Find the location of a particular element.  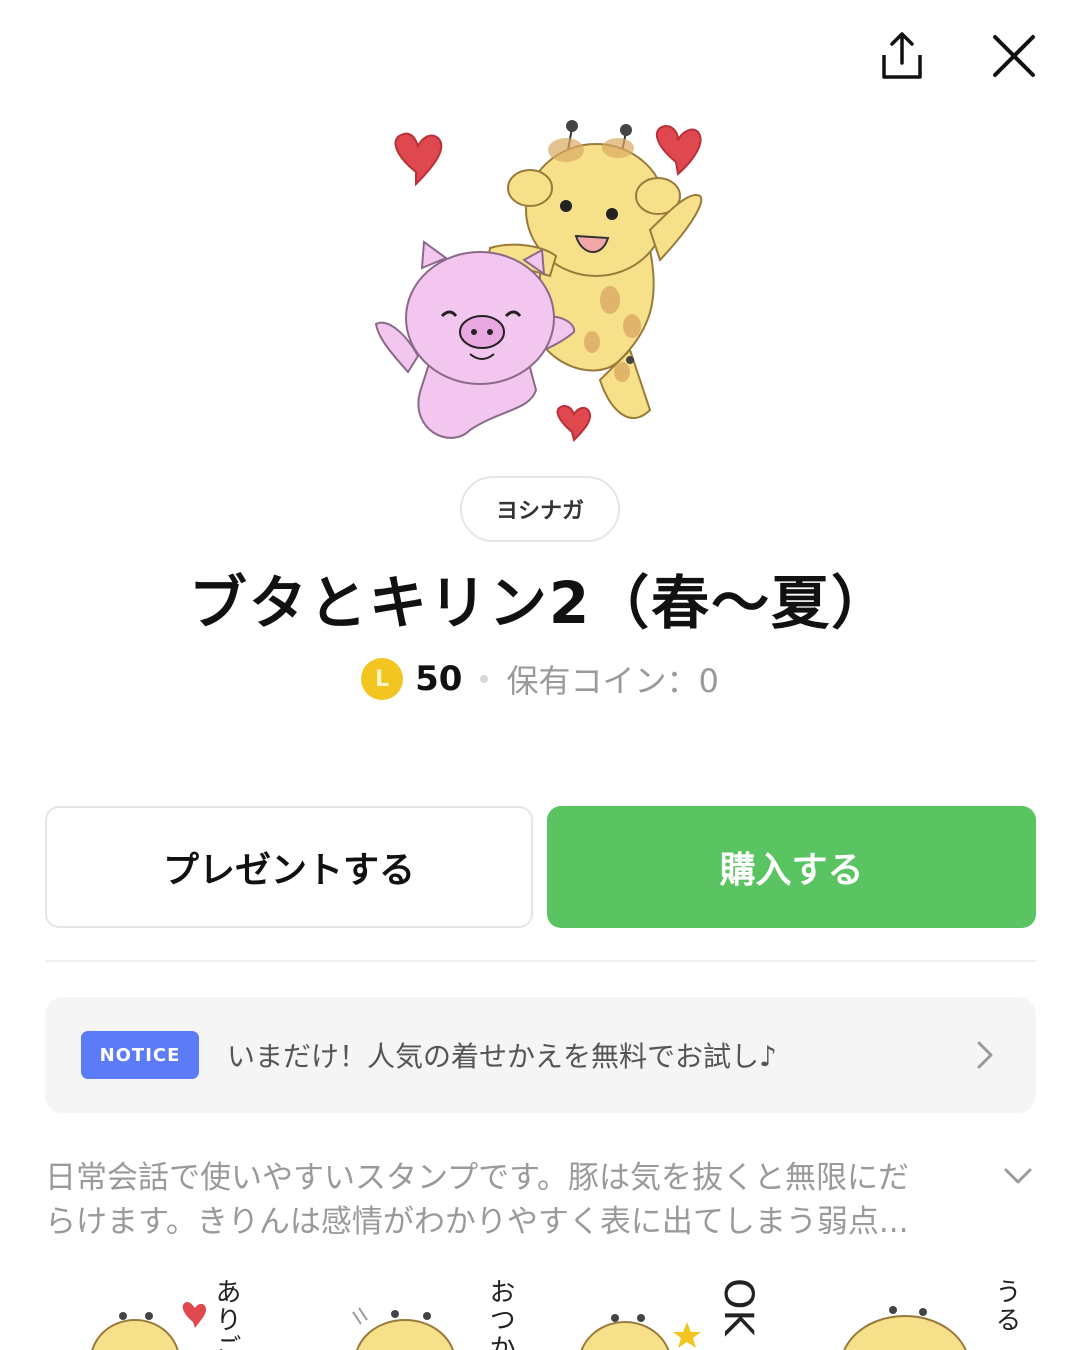

close-icon is located at coordinates (1014, 56).